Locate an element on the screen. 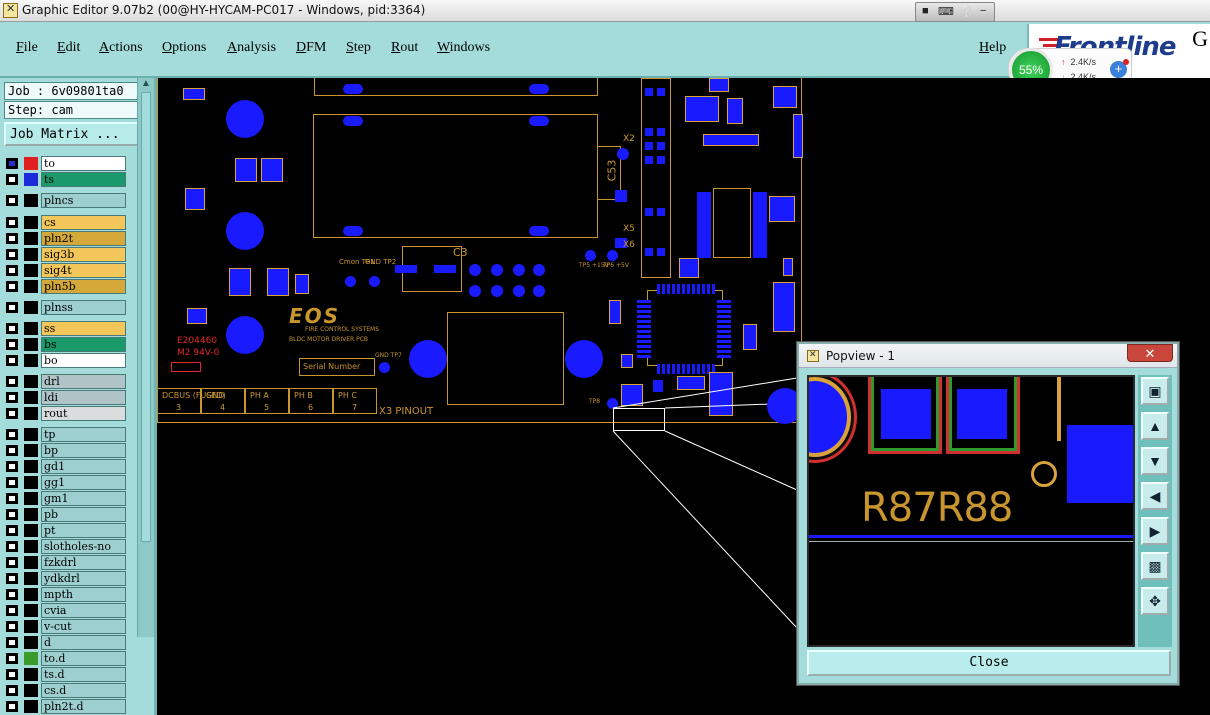 The height and width of the screenshot is (715, 1210). pan-right-icon: ▶ is located at coordinates (1155, 531).